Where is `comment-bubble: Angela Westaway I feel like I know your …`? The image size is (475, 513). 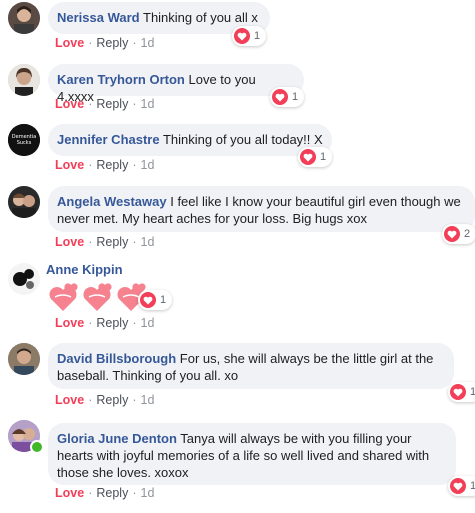
comment-bubble: Angela Westaway I feel like I know your … is located at coordinates (261, 209).